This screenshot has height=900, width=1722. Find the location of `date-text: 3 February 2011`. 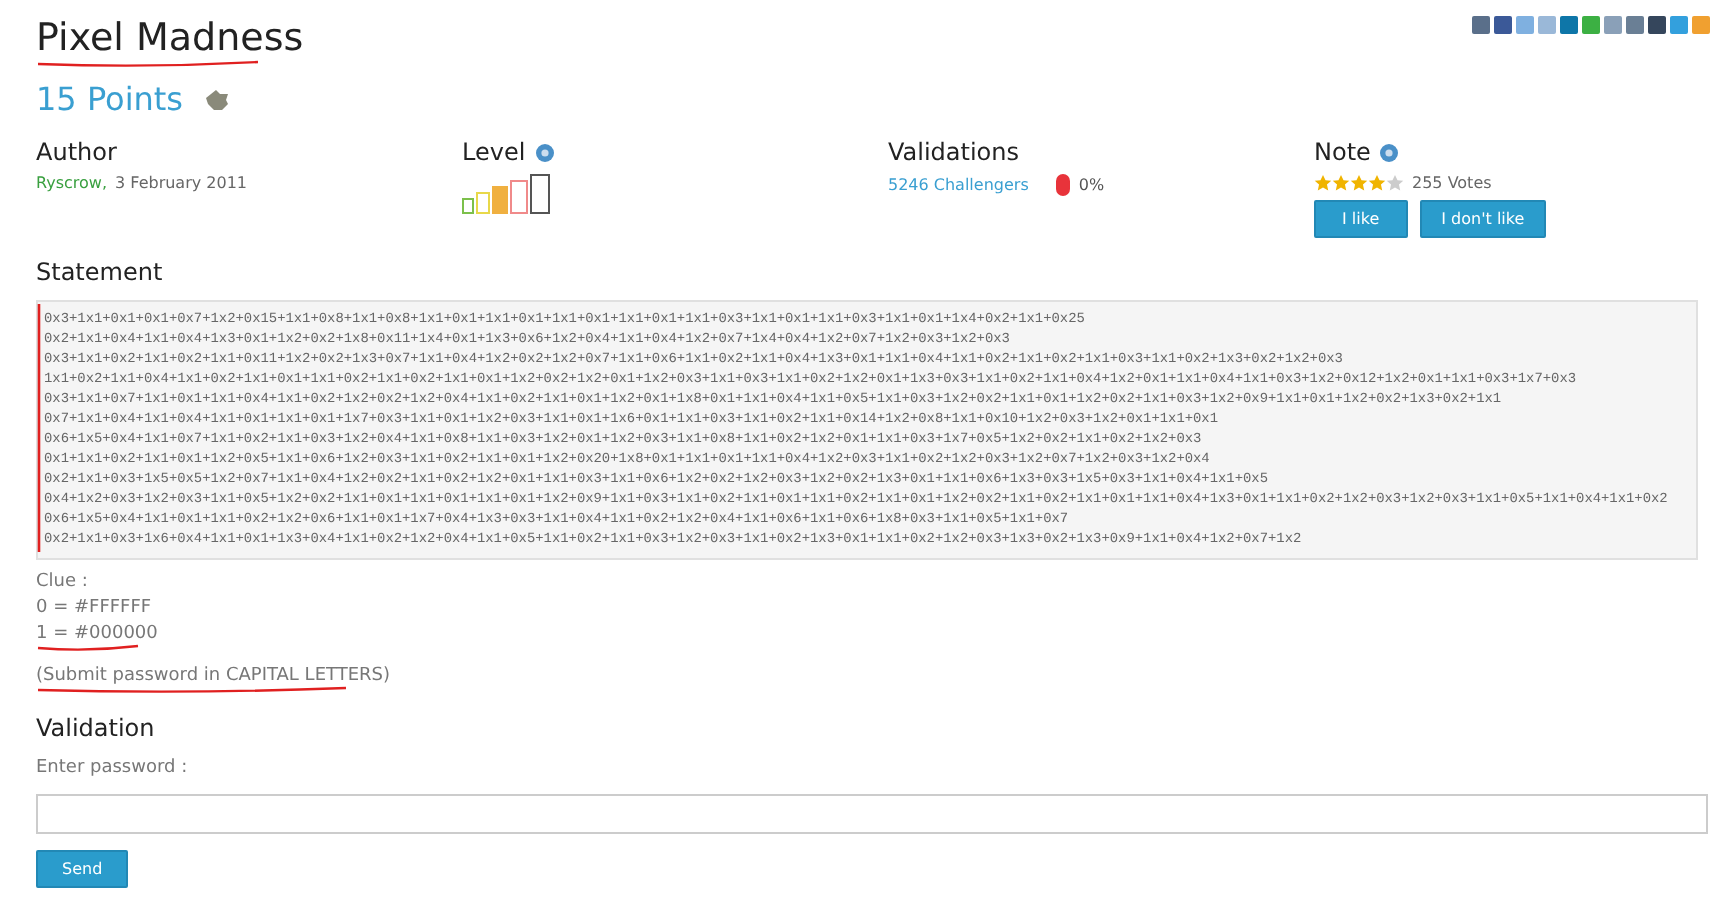

date-text: 3 February 2011 is located at coordinates (181, 183).